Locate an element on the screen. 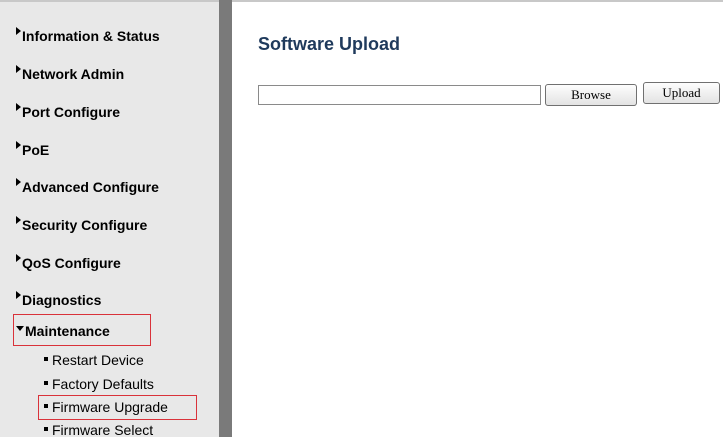  sidebar-item-advanced-configure: Advanced Configure is located at coordinates (87, 187).